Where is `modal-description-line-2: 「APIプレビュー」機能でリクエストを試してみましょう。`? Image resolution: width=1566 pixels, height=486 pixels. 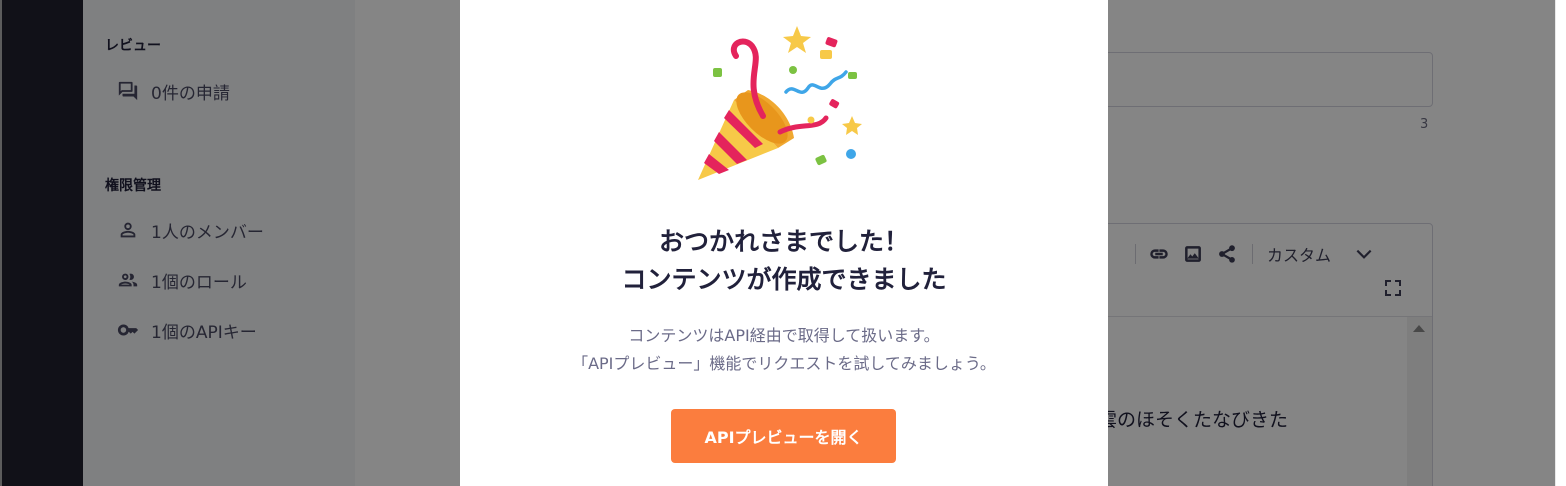
modal-description-line-2: 「APIプレビュー」機能でリクエストを試してみましょう。 is located at coordinates (784, 363).